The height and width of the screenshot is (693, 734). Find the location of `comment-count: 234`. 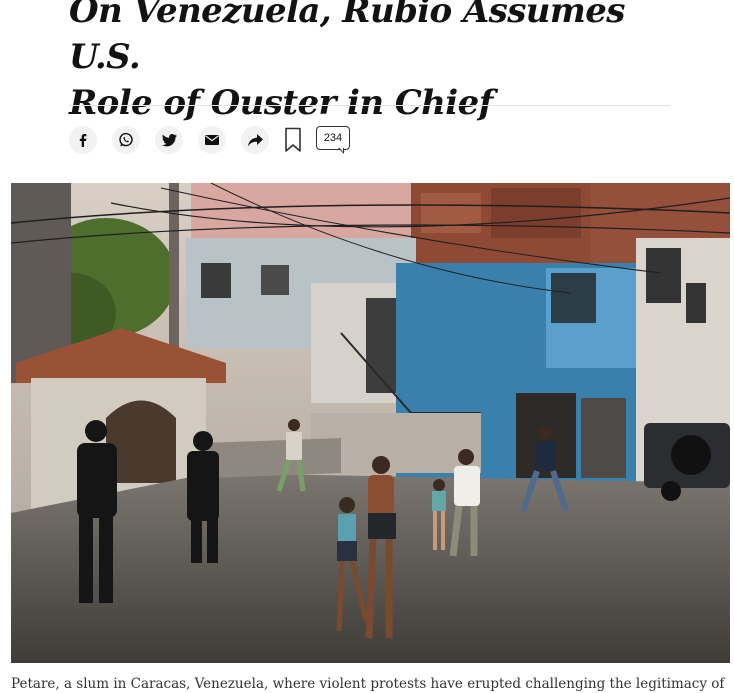

comment-count: 234 is located at coordinates (333, 138).